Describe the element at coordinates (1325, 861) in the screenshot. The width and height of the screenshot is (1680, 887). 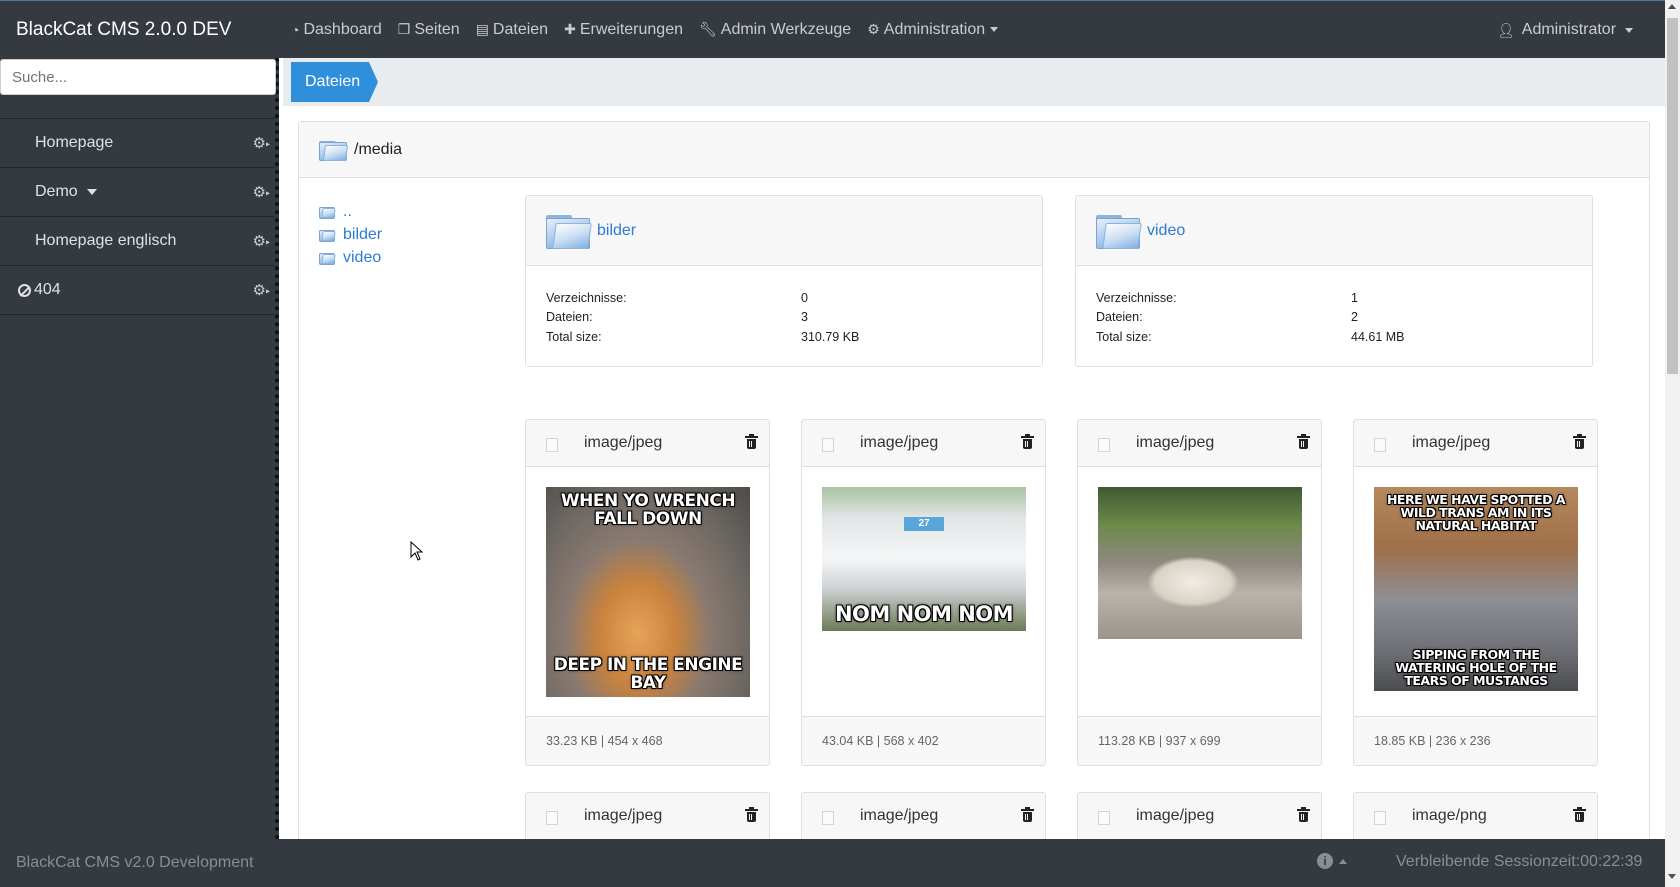
I see `info-icon: i` at that location.